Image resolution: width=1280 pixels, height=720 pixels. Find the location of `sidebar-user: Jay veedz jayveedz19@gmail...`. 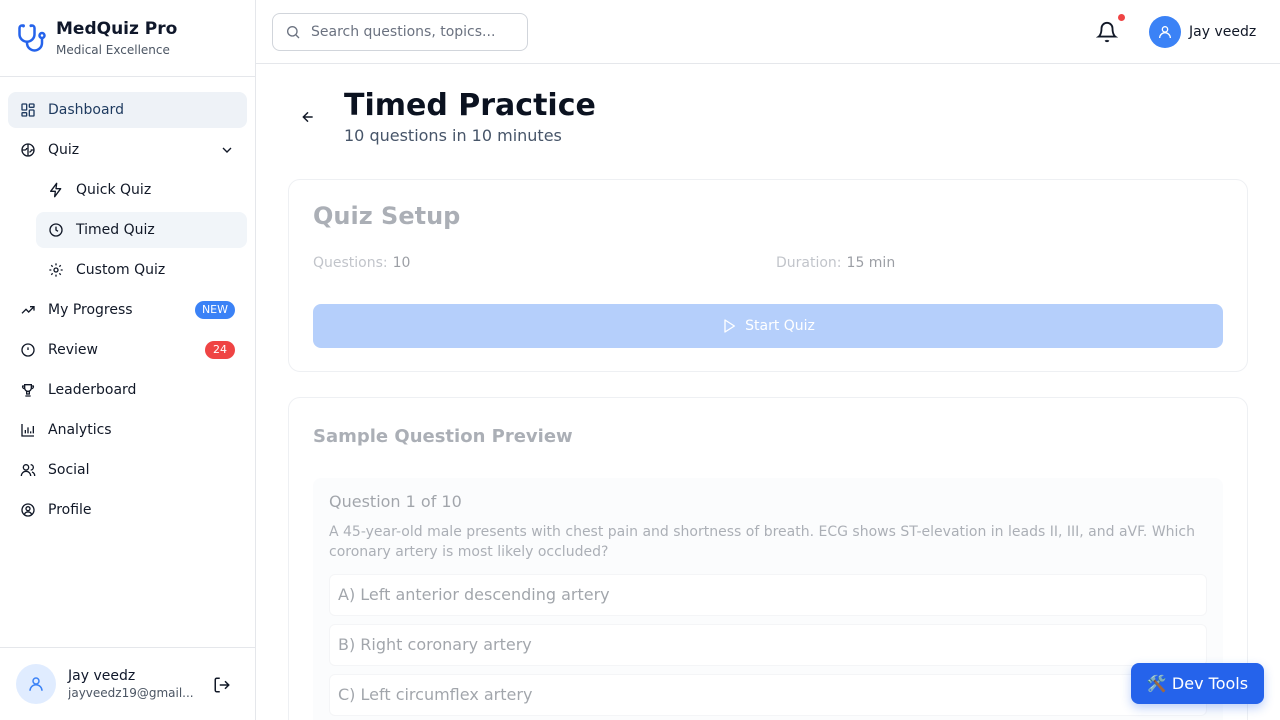

sidebar-user: Jay veedz jayveedz19@gmail... is located at coordinates (127, 683).